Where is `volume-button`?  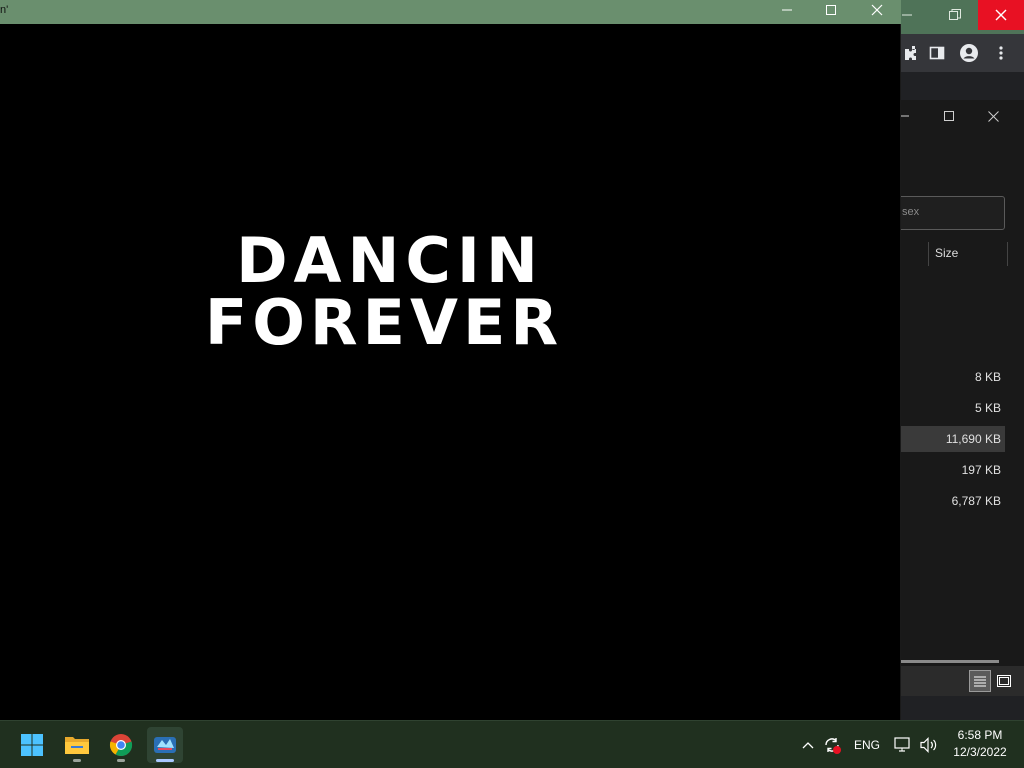
volume-button is located at coordinates (929, 744).